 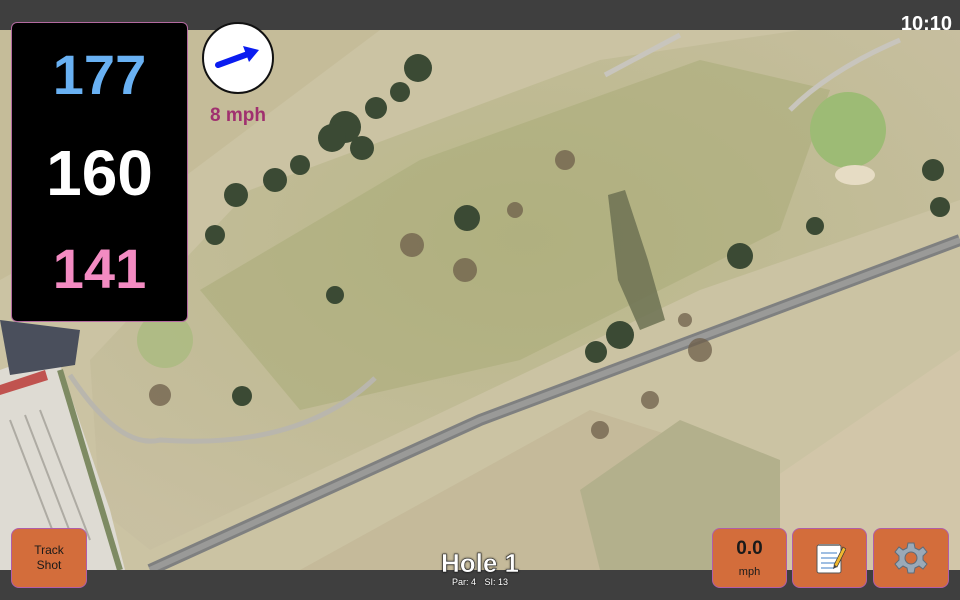 I want to click on wind-arrow-icon, so click(x=237, y=57).